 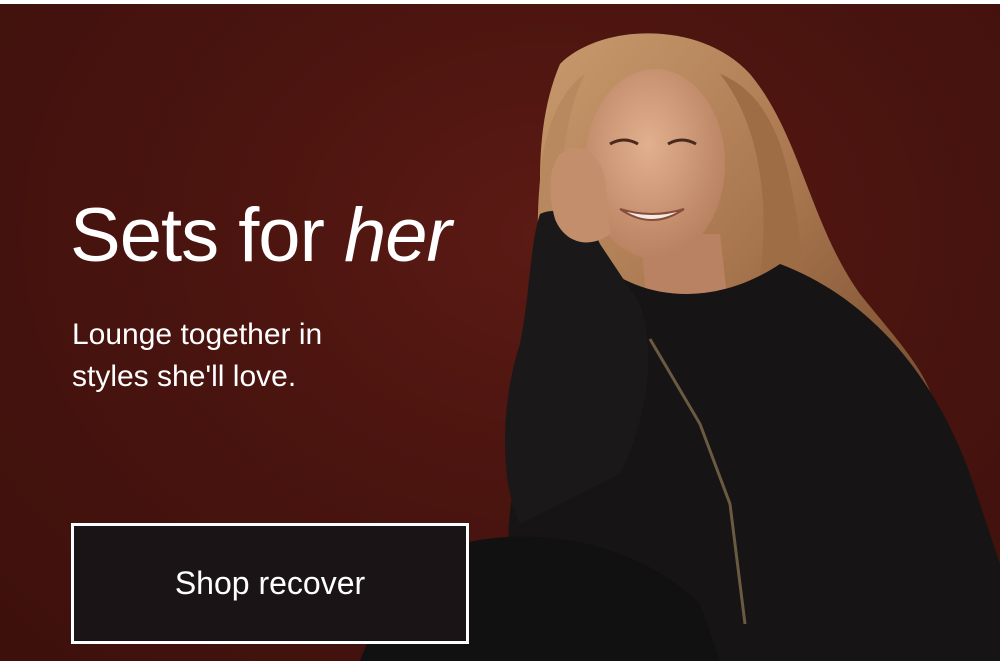 I want to click on banner-subtext: Lounge together in styles she'll love., so click(x=197, y=355).